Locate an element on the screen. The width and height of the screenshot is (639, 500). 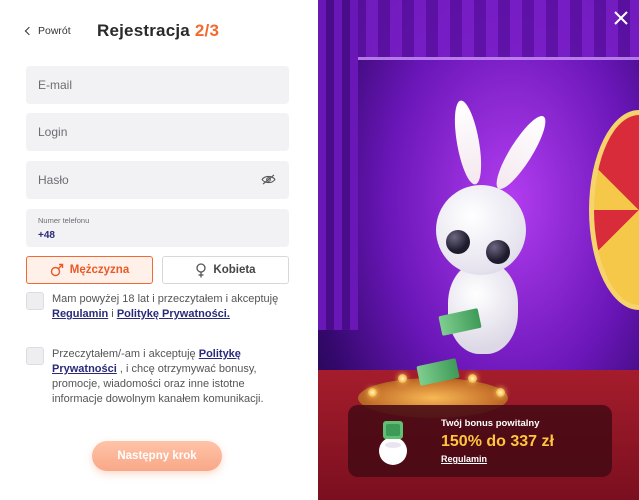
money-bag-icon is located at coordinates (393, 443).